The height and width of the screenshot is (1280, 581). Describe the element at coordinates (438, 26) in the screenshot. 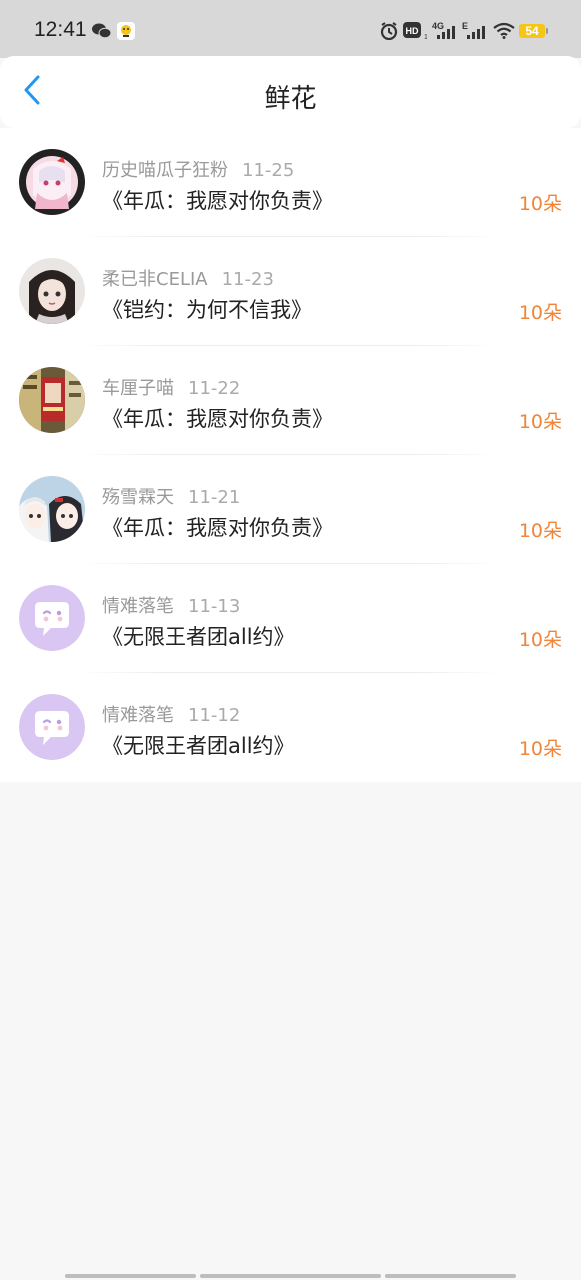

I see `svg-text: 4G` at that location.